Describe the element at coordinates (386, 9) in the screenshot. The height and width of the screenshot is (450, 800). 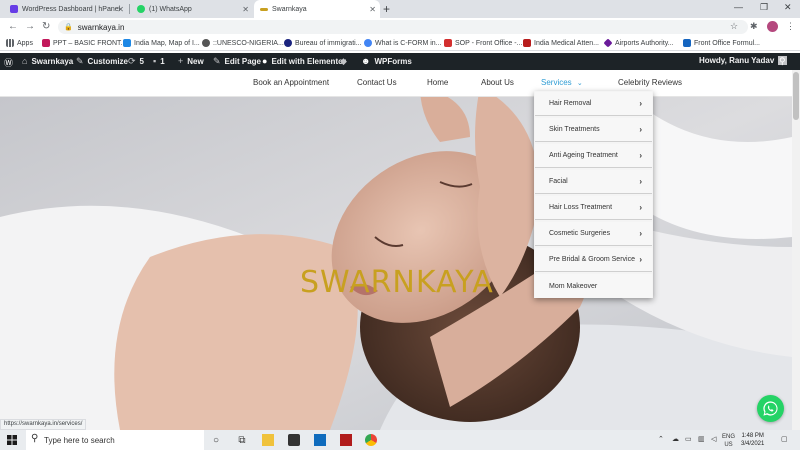
I see `new-tab-button: +` at that location.